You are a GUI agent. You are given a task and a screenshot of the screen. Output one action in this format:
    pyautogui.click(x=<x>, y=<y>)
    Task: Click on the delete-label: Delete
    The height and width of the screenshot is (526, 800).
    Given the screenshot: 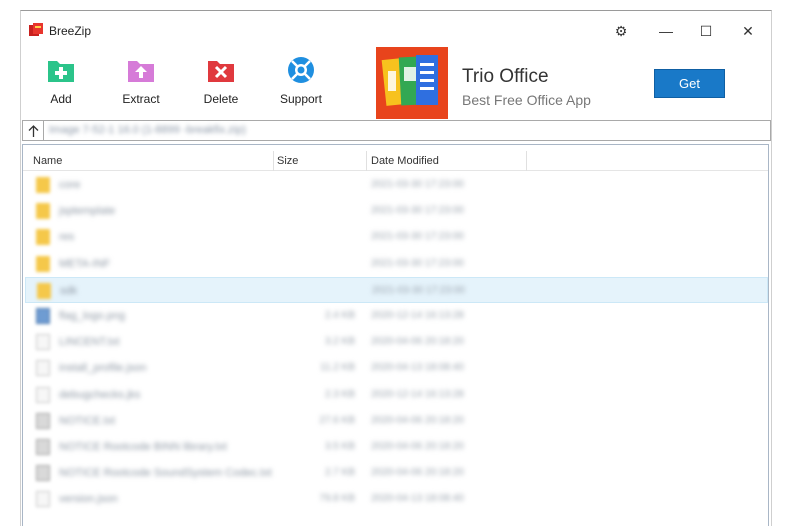 What is the action you would take?
    pyautogui.click(x=221, y=99)
    